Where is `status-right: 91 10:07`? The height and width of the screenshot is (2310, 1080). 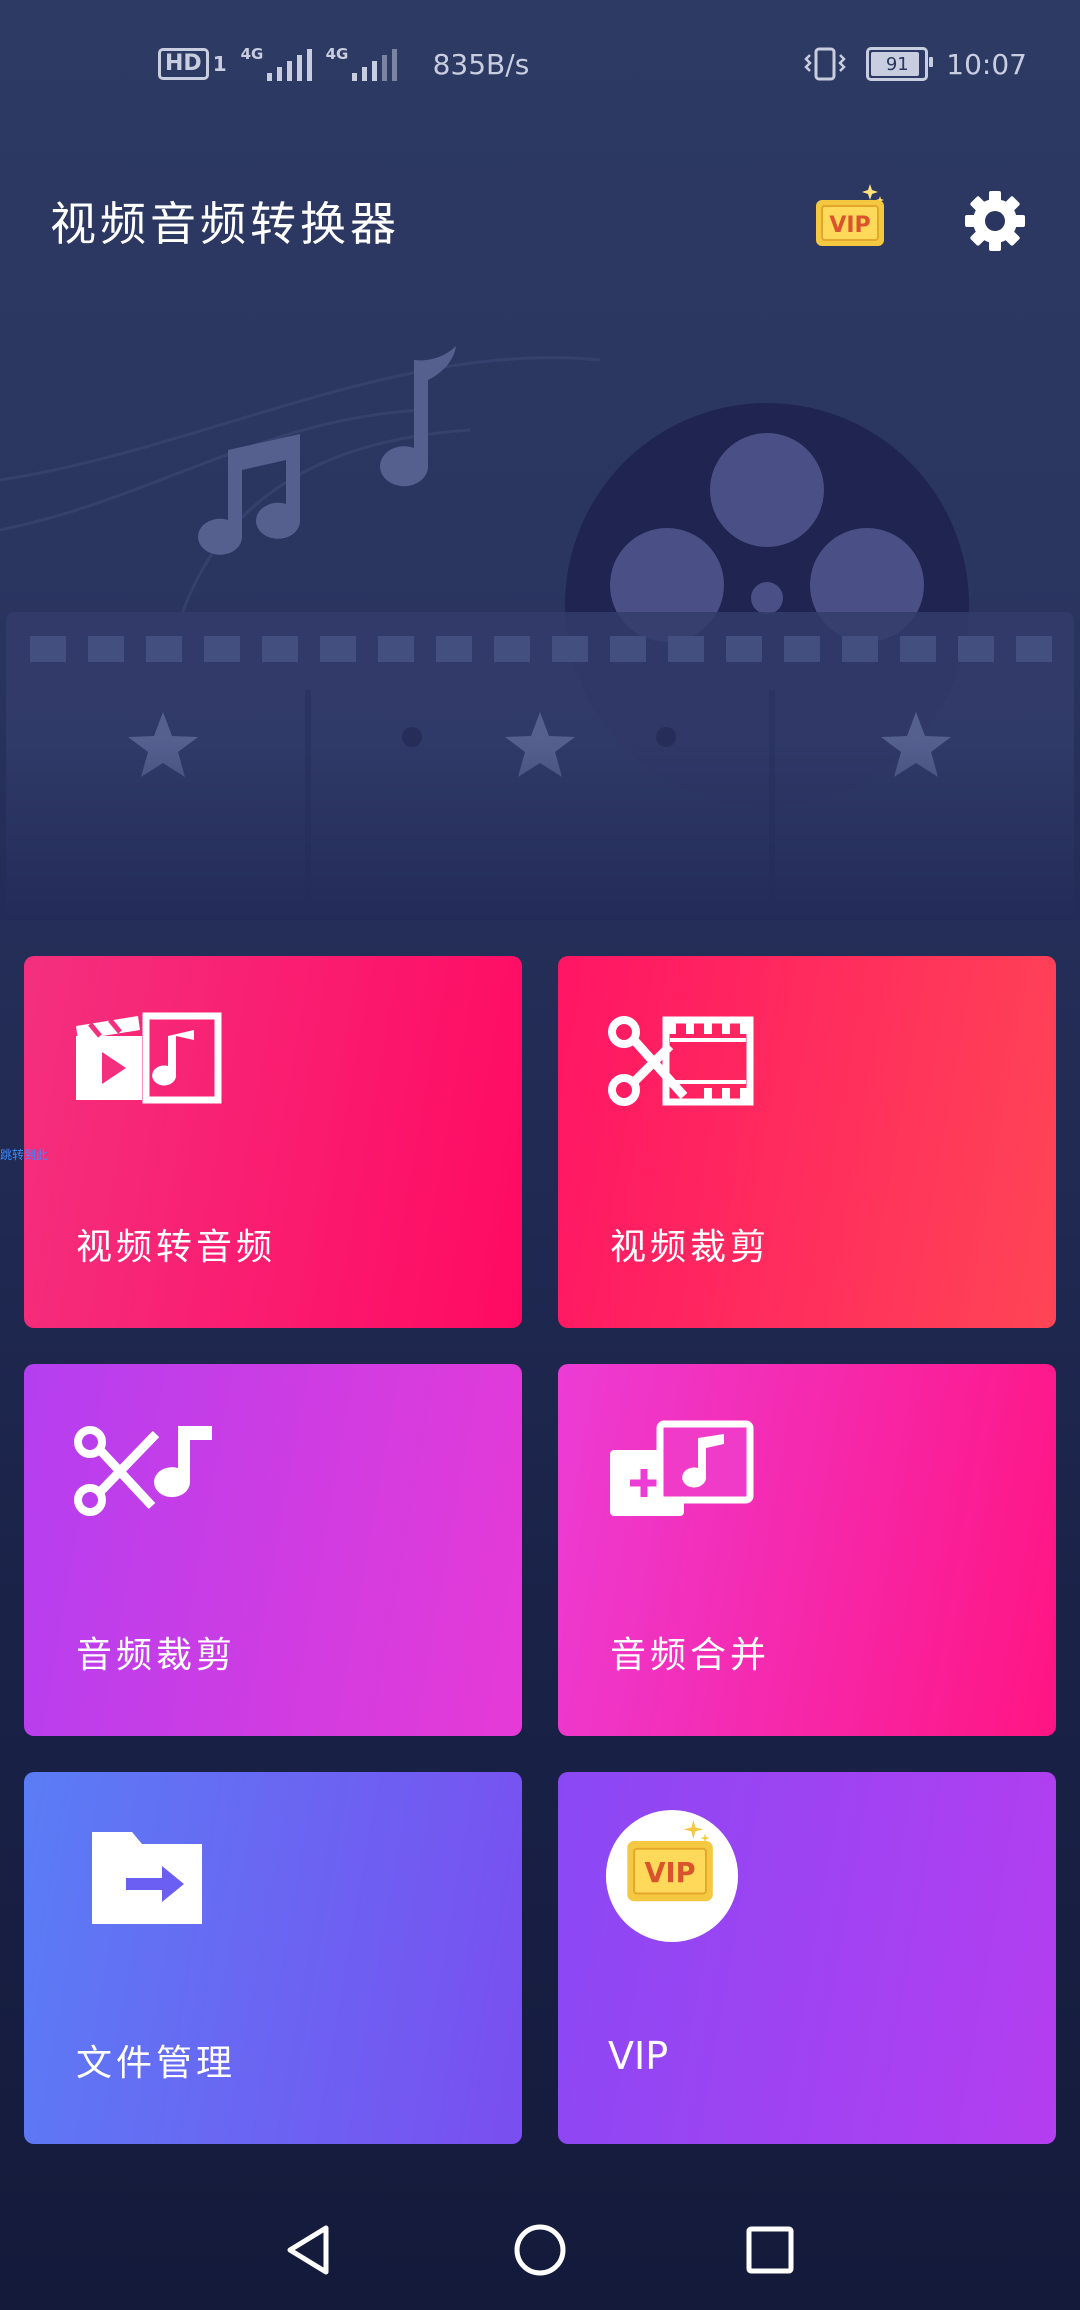 status-right: 91 10:07 is located at coordinates (914, 64).